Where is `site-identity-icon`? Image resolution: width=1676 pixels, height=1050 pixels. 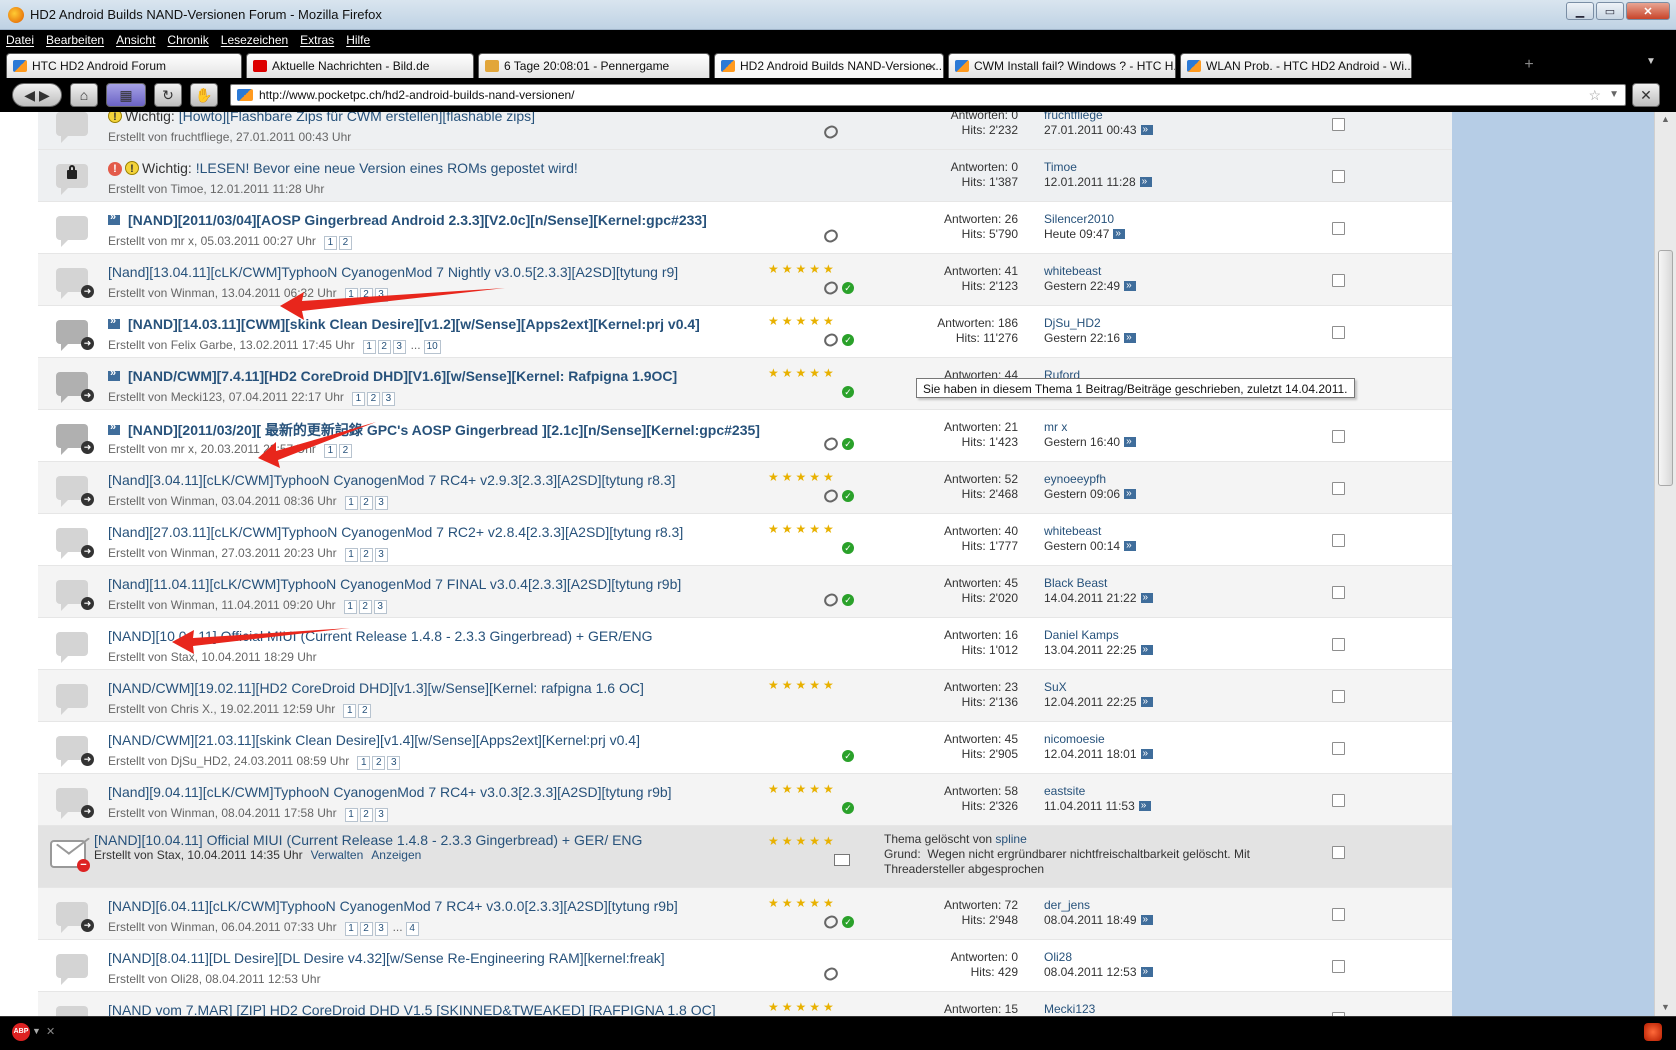
site-identity-icon is located at coordinates (245, 95).